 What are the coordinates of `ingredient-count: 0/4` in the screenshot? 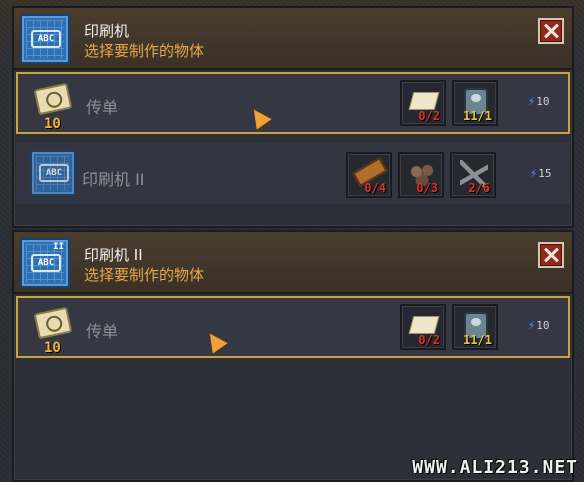 It's located at (375, 188).